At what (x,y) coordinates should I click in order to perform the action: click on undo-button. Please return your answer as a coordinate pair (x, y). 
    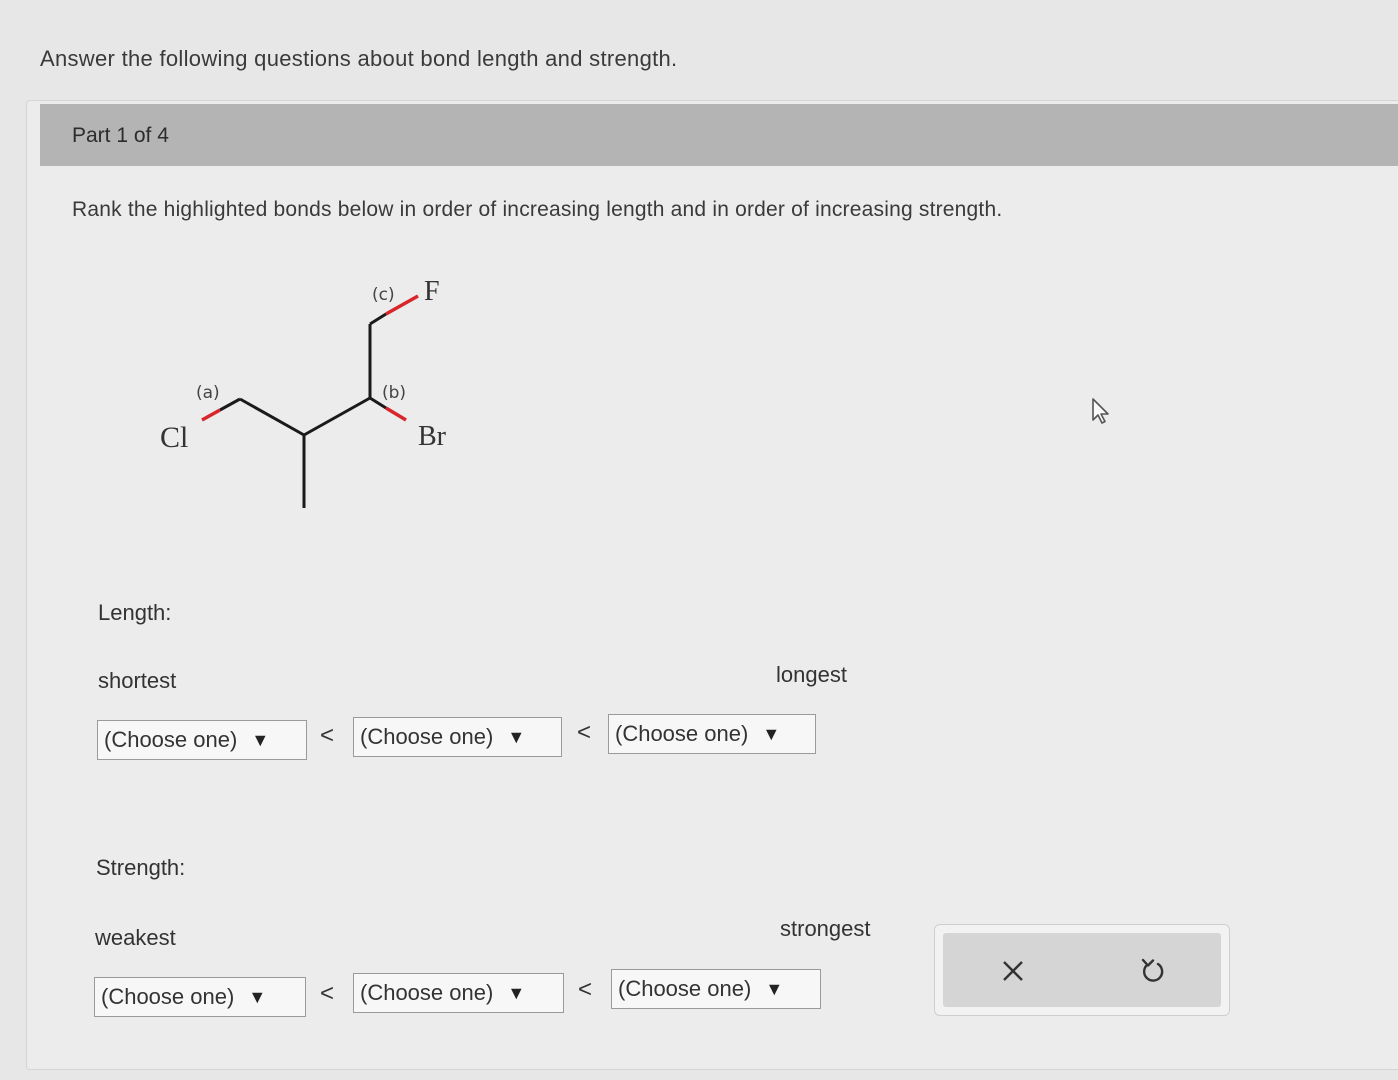
    Looking at the image, I should click on (1152, 971).